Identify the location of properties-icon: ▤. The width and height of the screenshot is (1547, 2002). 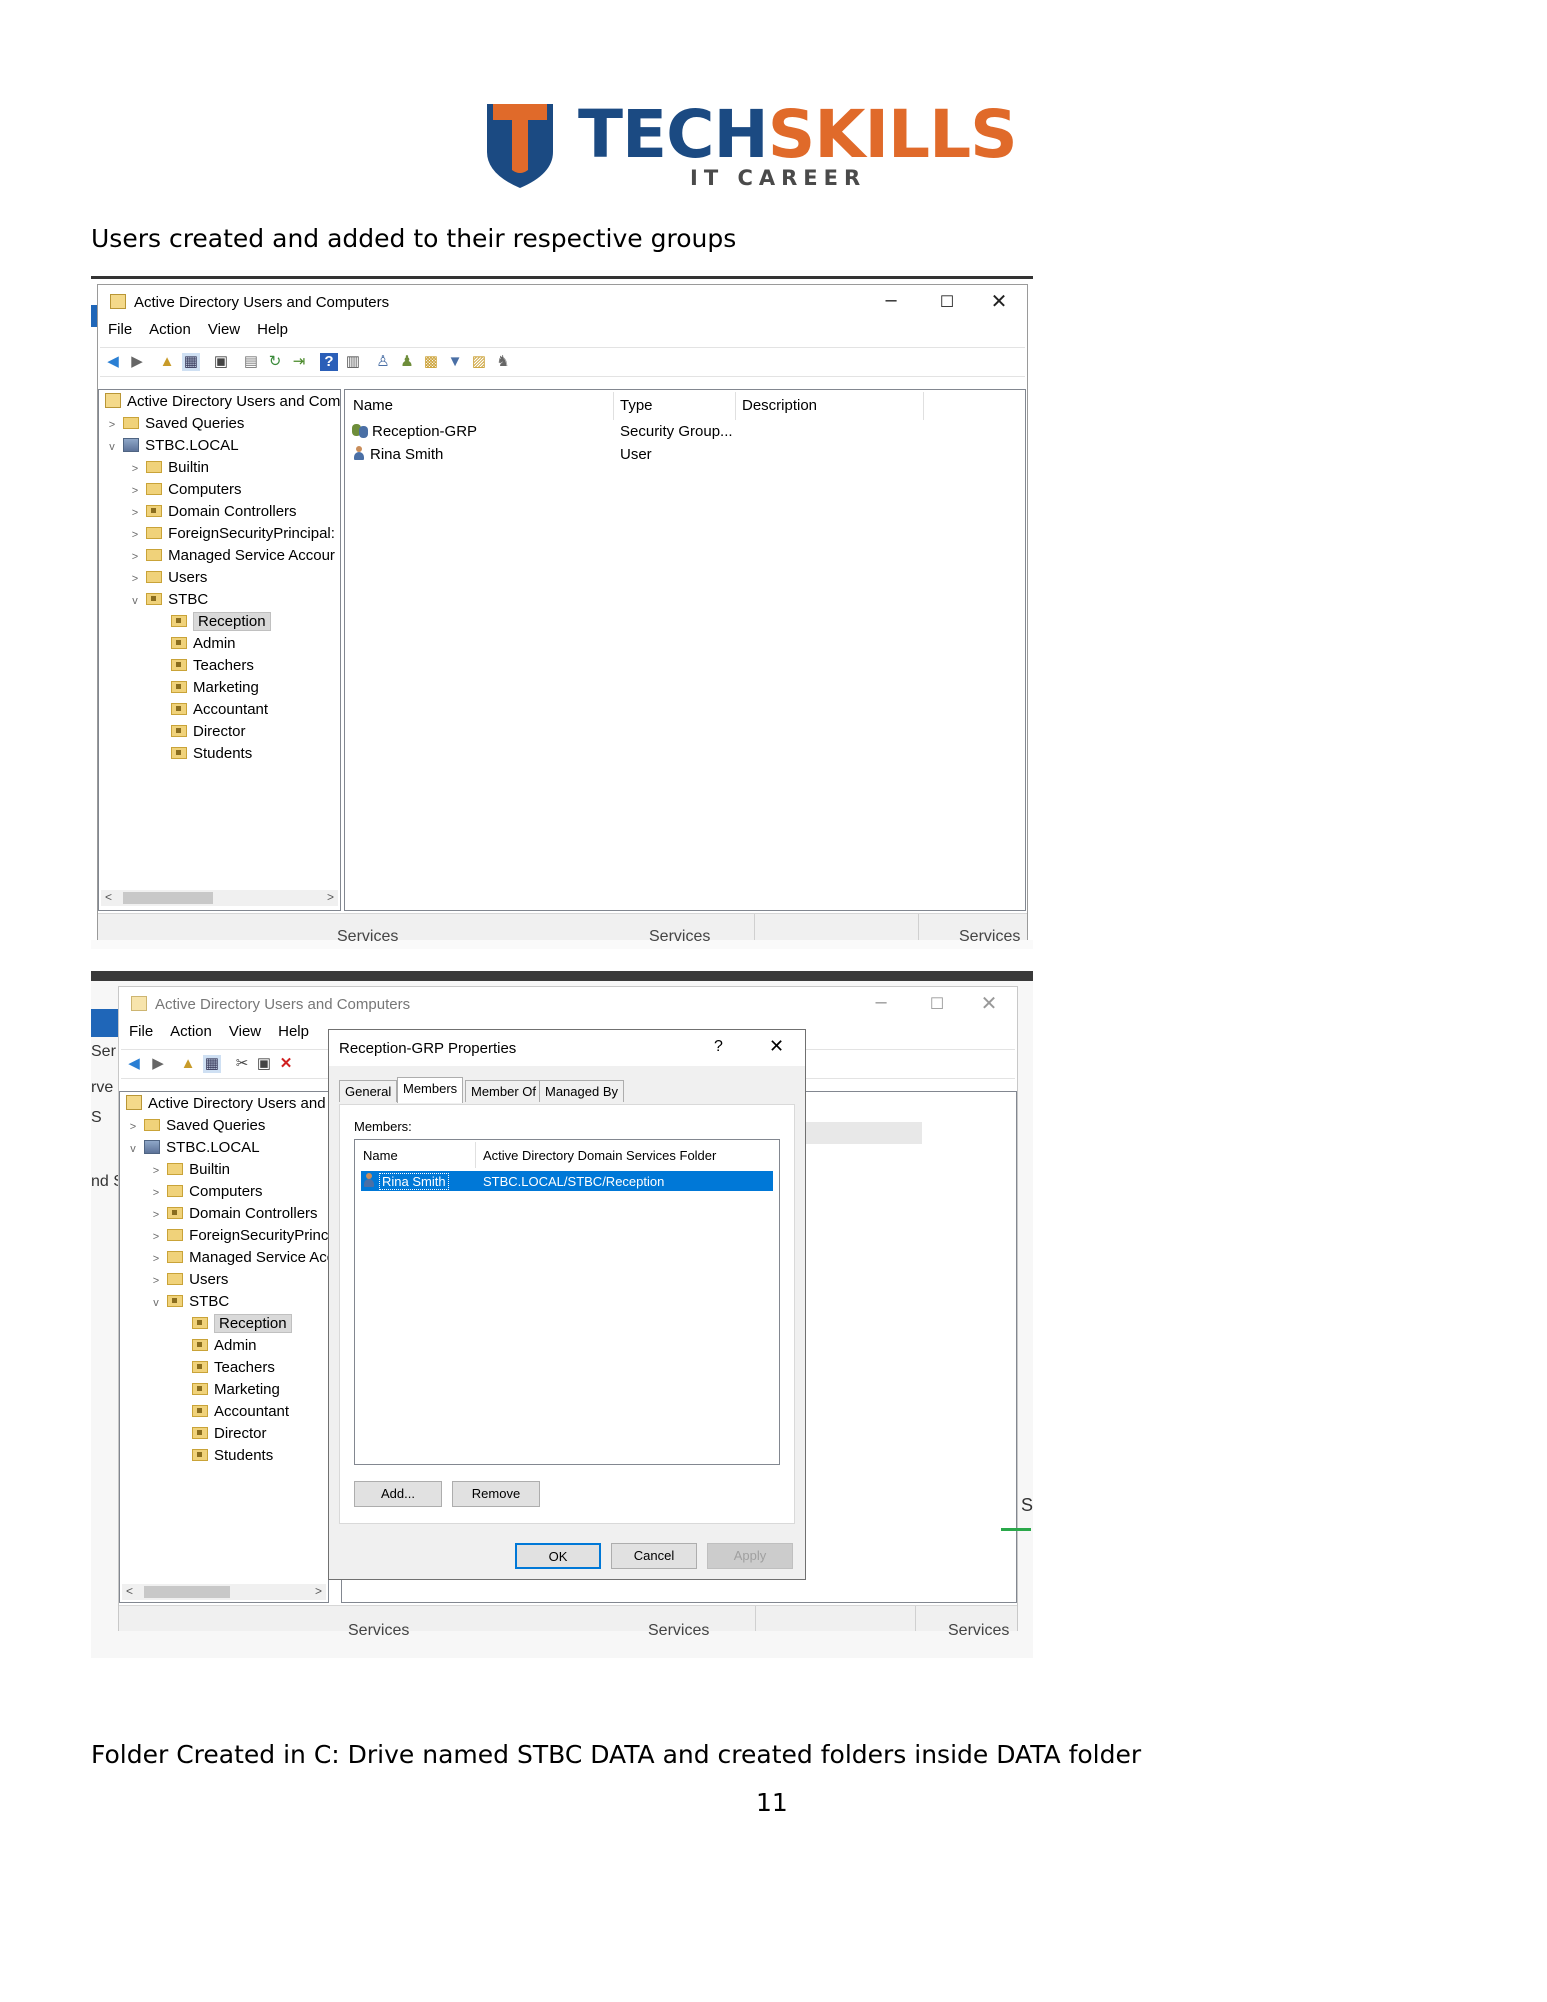
(251, 362).